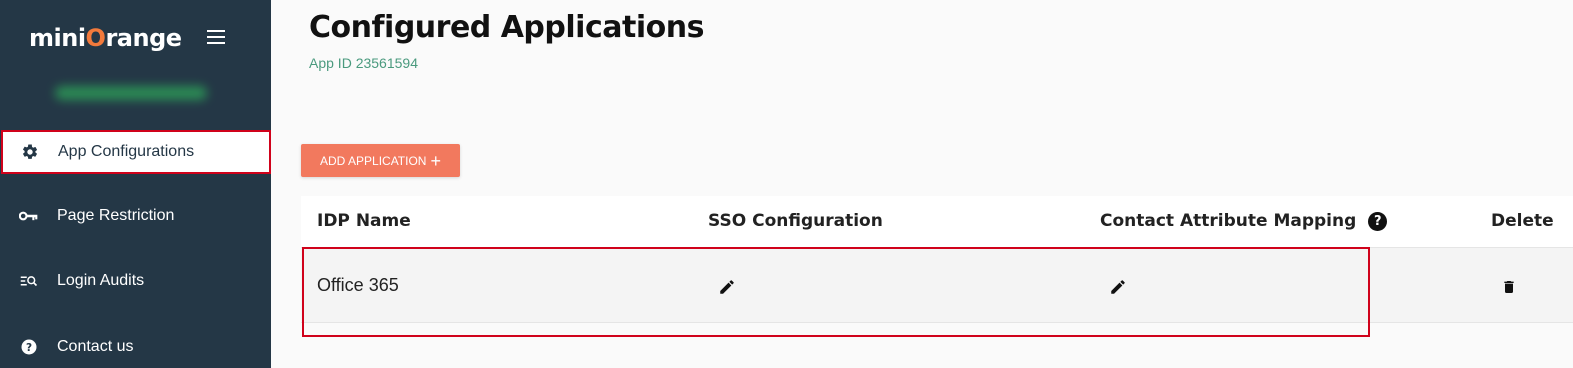 Image resolution: width=1573 pixels, height=368 pixels. What do you see at coordinates (506, 27) in the screenshot?
I see `page-title: Configured Applications` at bounding box center [506, 27].